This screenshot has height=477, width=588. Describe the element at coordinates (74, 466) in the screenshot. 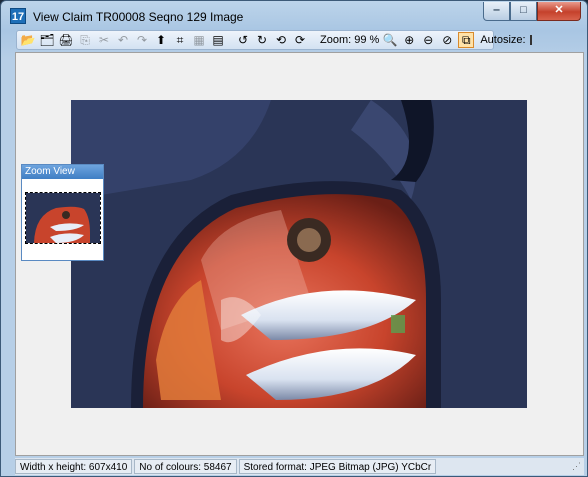

I see `status-dimensions: Width x height: 607x410` at that location.